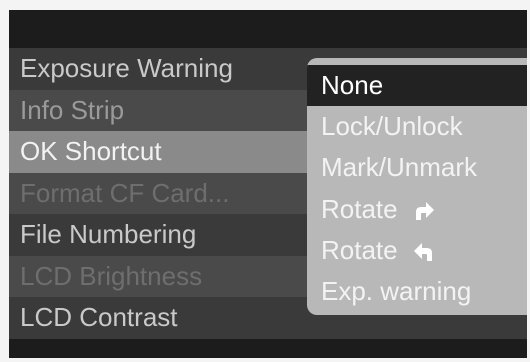  Describe the element at coordinates (399, 167) in the screenshot. I see `option-label: Mark/Unmark` at that location.